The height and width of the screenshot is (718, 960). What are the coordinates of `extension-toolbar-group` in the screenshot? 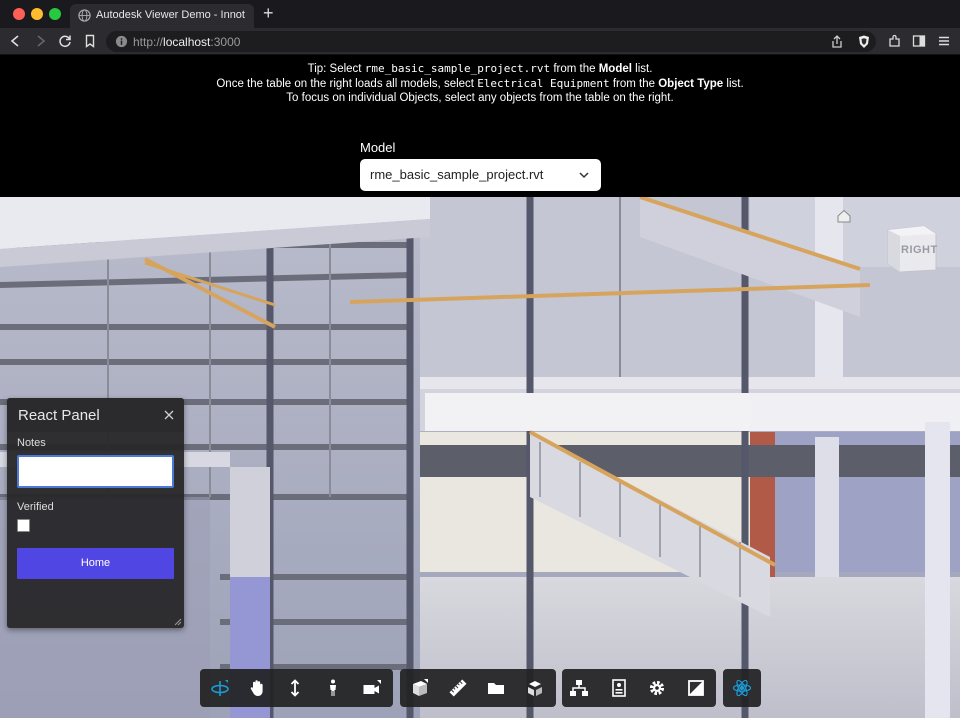 It's located at (742, 688).